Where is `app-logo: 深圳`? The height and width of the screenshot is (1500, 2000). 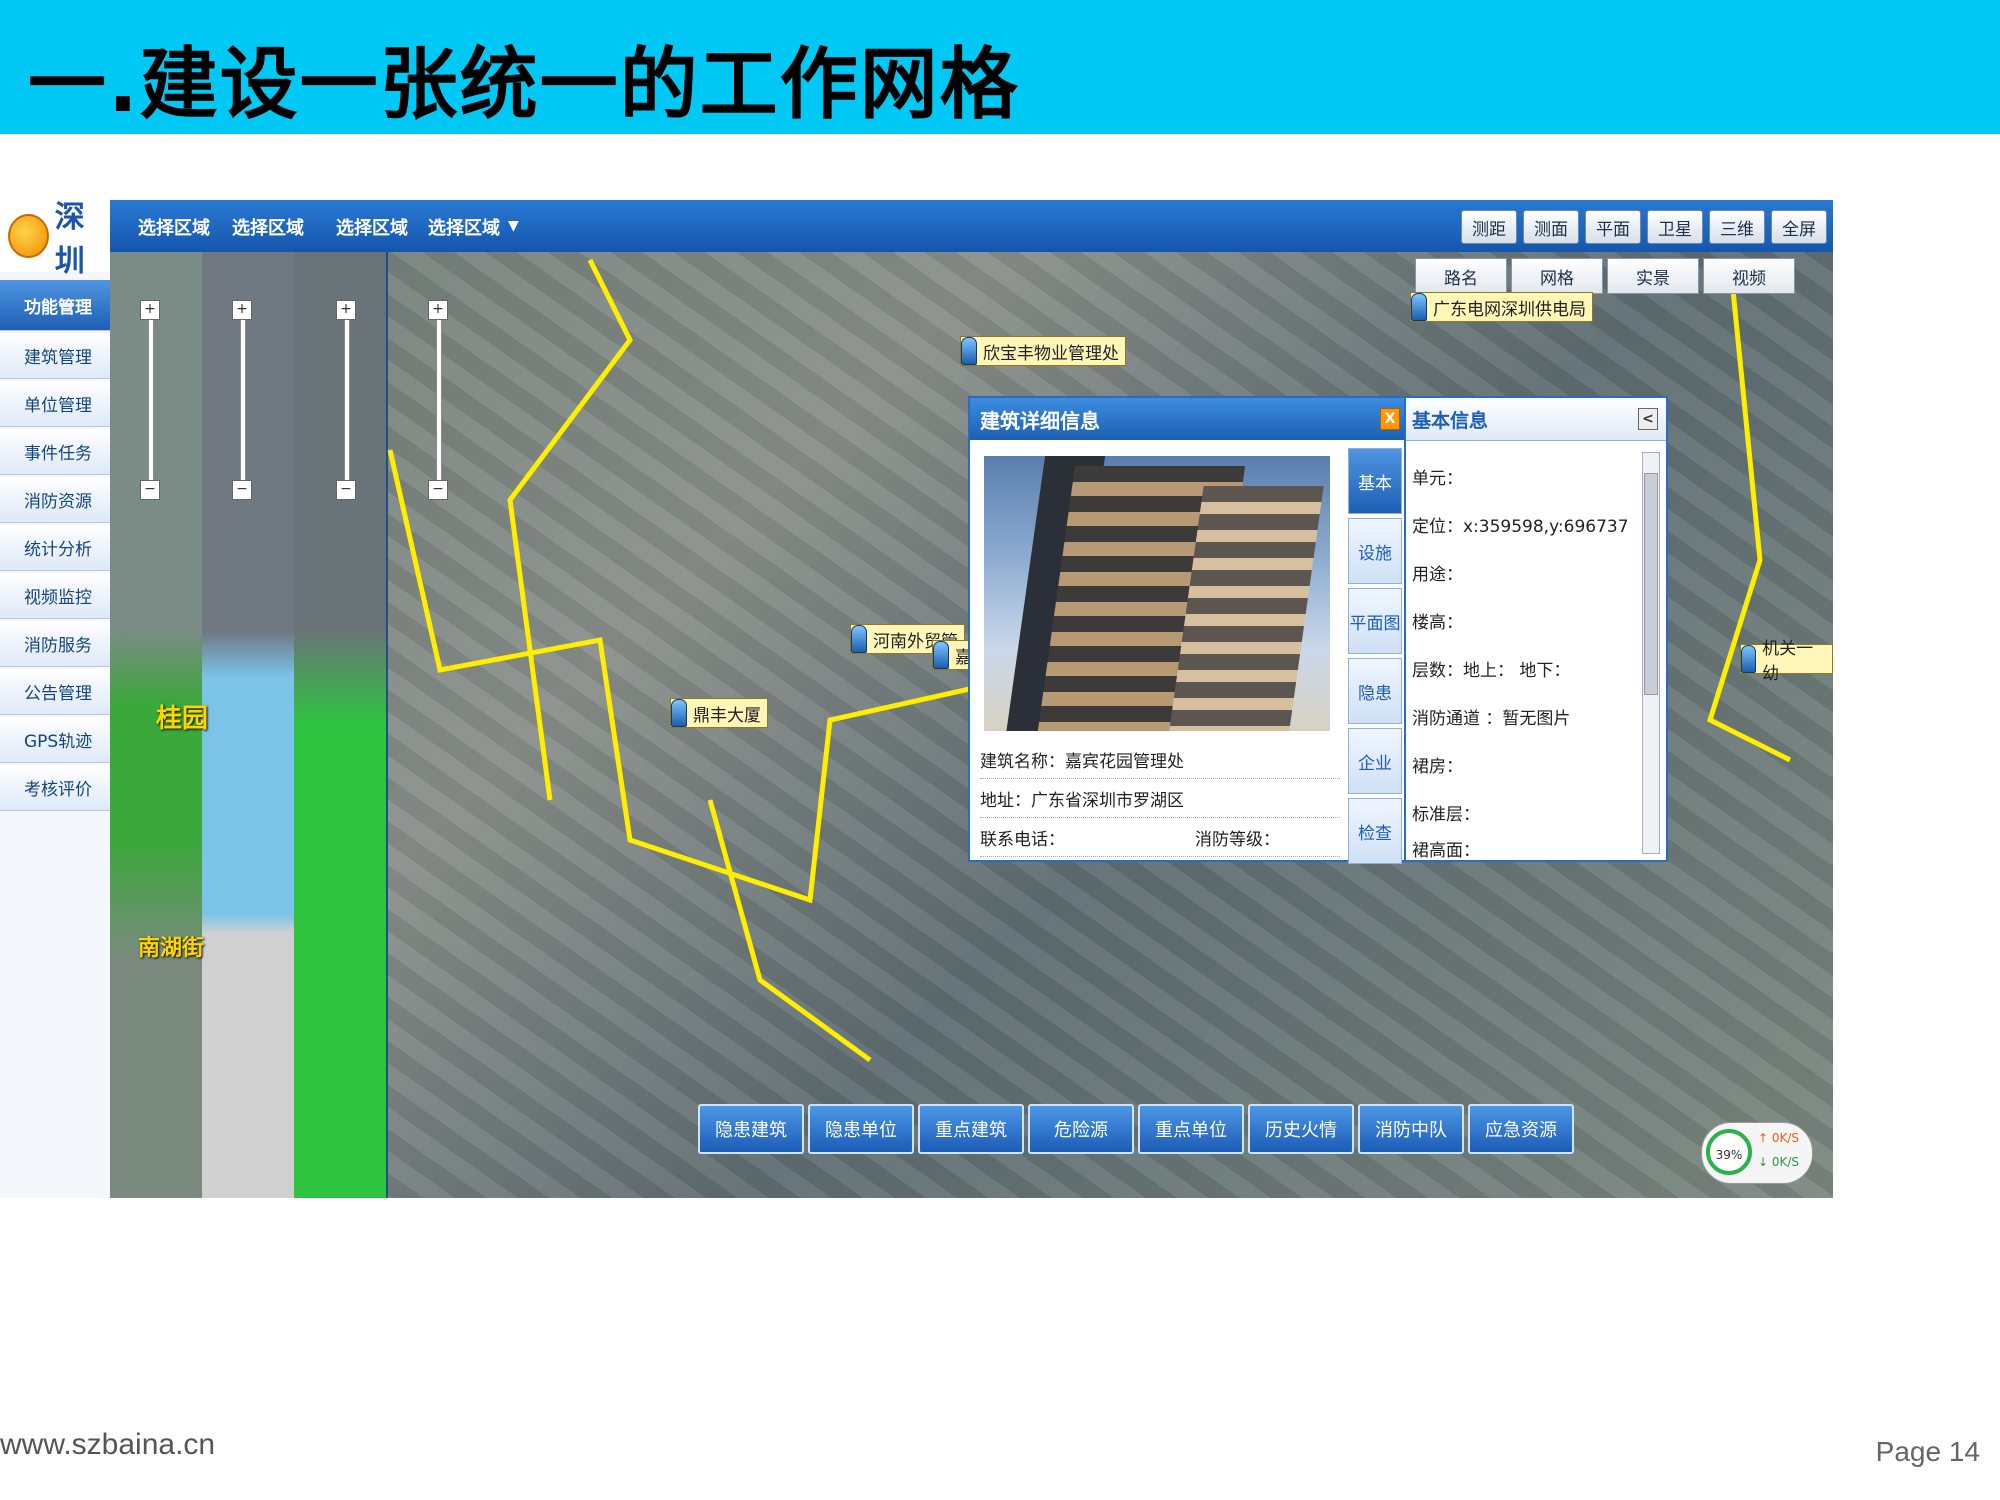
app-logo: 深圳 is located at coordinates (55, 239).